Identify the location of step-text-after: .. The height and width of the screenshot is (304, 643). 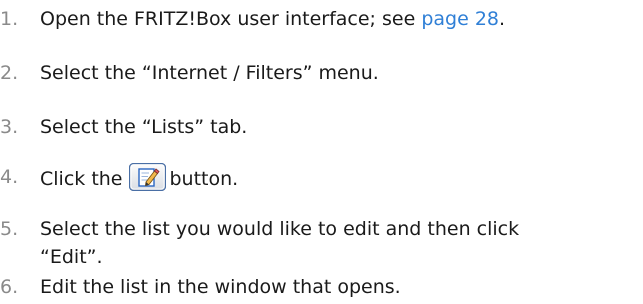
(502, 19).